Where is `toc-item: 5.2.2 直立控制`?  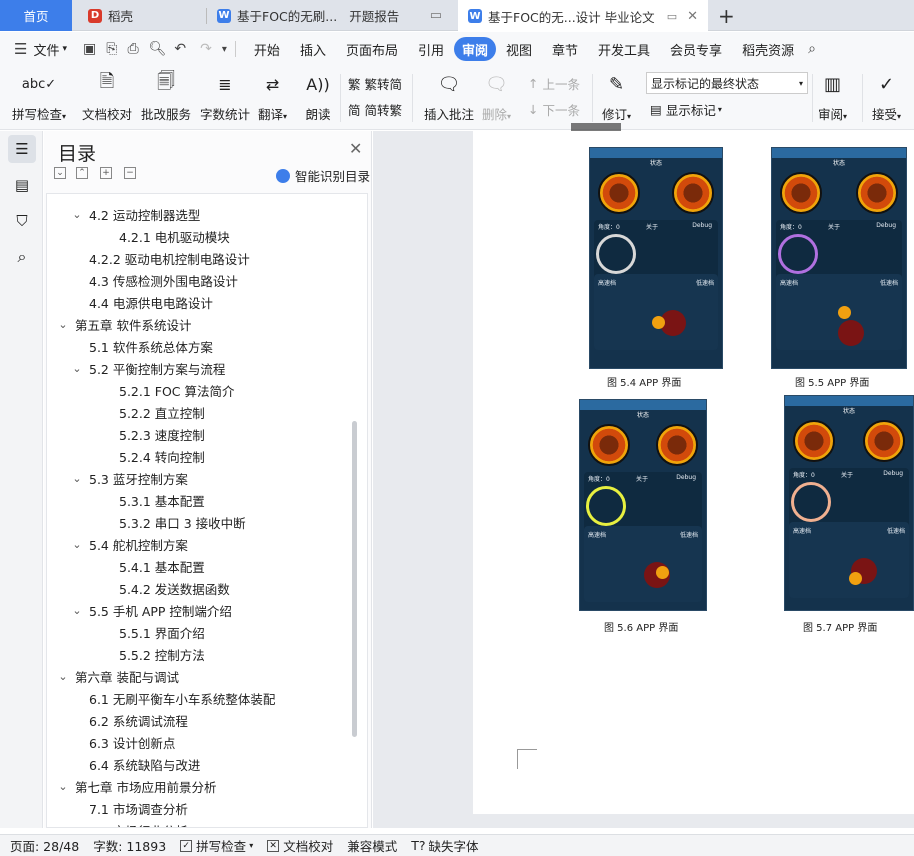
toc-item: 5.2.2 直立控制 is located at coordinates (162, 412).